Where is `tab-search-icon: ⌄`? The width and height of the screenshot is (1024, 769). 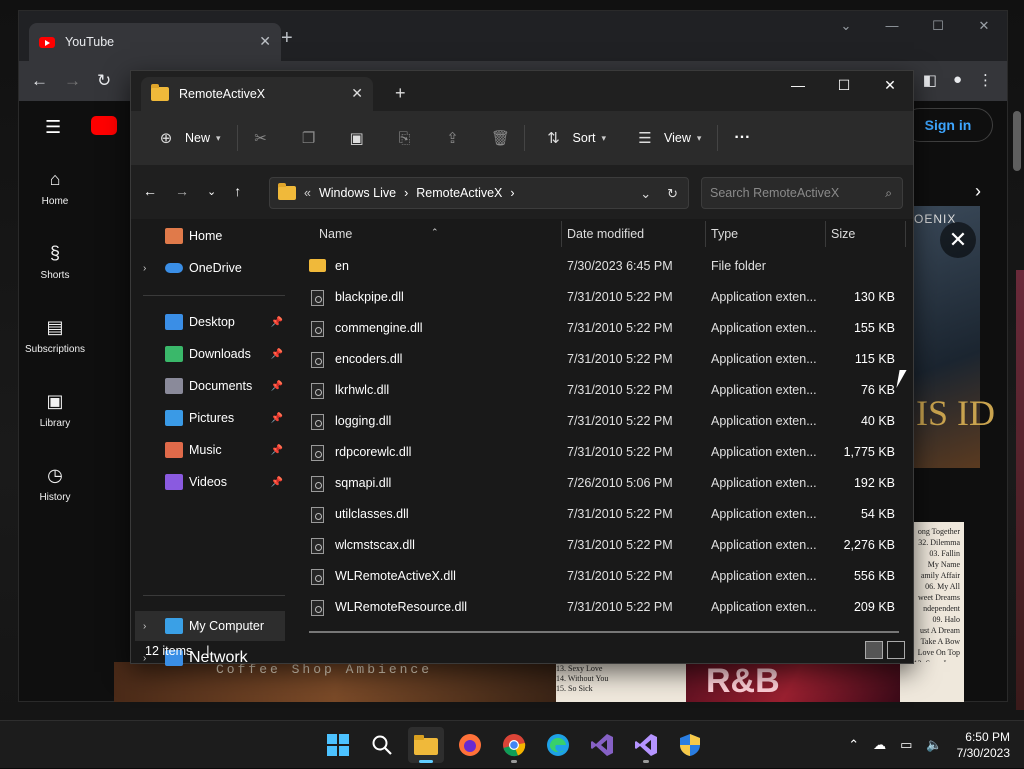
tab-search-icon: ⌄ is located at coordinates (846, 27).